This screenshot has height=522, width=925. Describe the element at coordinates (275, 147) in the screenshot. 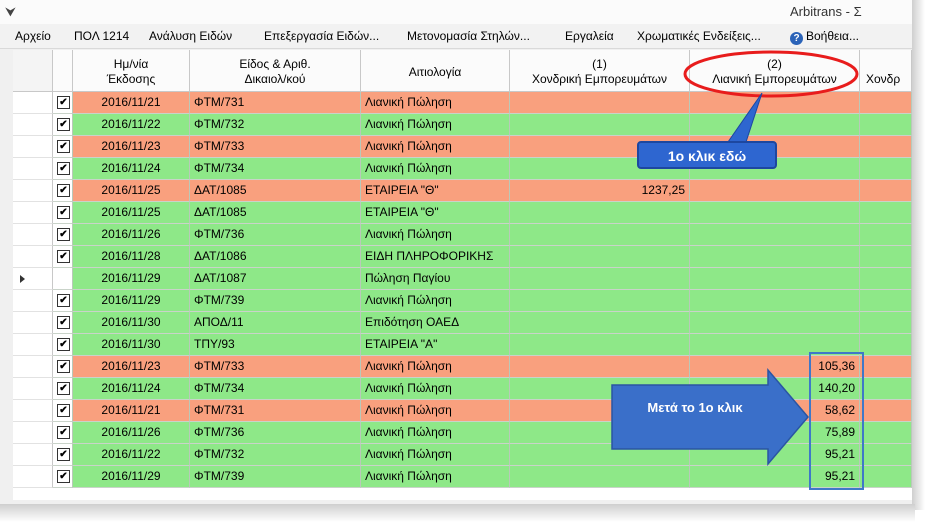

I see `cell-document: ΦΤΜ/733` at that location.